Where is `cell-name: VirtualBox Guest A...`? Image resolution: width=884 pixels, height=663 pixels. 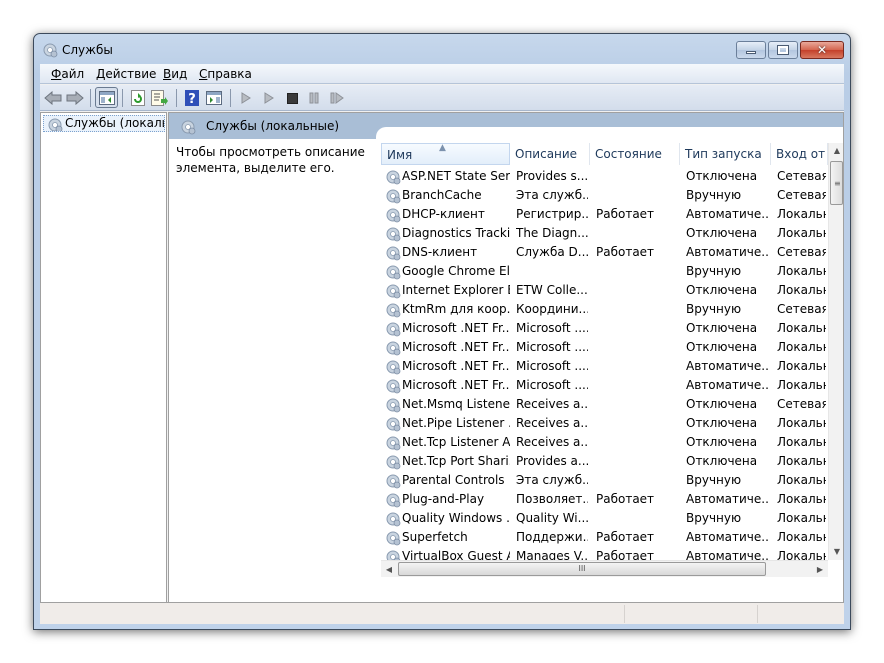 cell-name: VirtualBox Guest A... is located at coordinates (456, 554).